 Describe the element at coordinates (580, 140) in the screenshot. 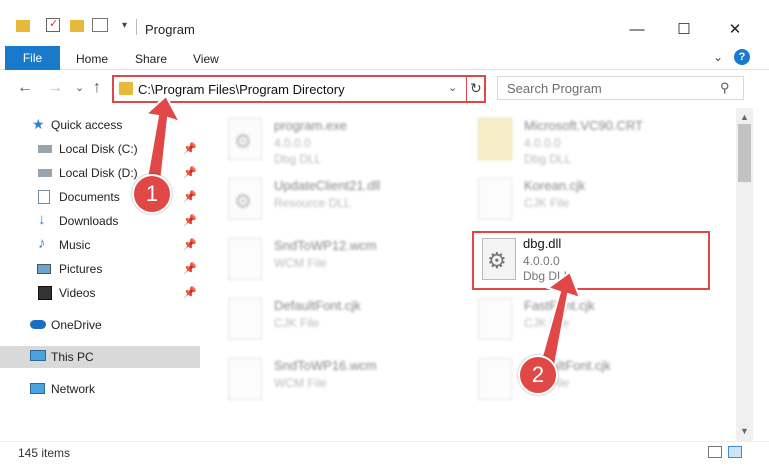

I see `file-item: Microsoft.VC90.CRT 4.0.0.0 Dbg DLL` at that location.